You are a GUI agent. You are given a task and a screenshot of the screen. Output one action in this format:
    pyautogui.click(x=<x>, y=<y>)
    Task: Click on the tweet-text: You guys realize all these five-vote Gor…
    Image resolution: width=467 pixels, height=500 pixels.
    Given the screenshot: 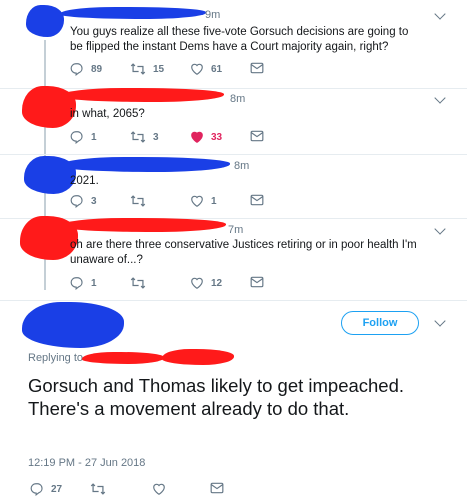 What is the action you would take?
    pyautogui.click(x=239, y=39)
    